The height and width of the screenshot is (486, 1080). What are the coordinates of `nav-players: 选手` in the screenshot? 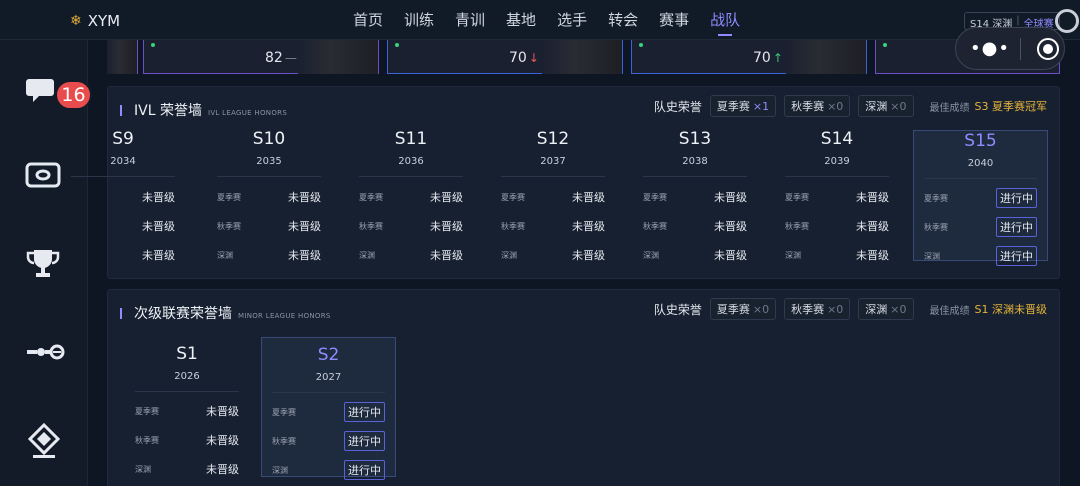 It's located at (572, 19).